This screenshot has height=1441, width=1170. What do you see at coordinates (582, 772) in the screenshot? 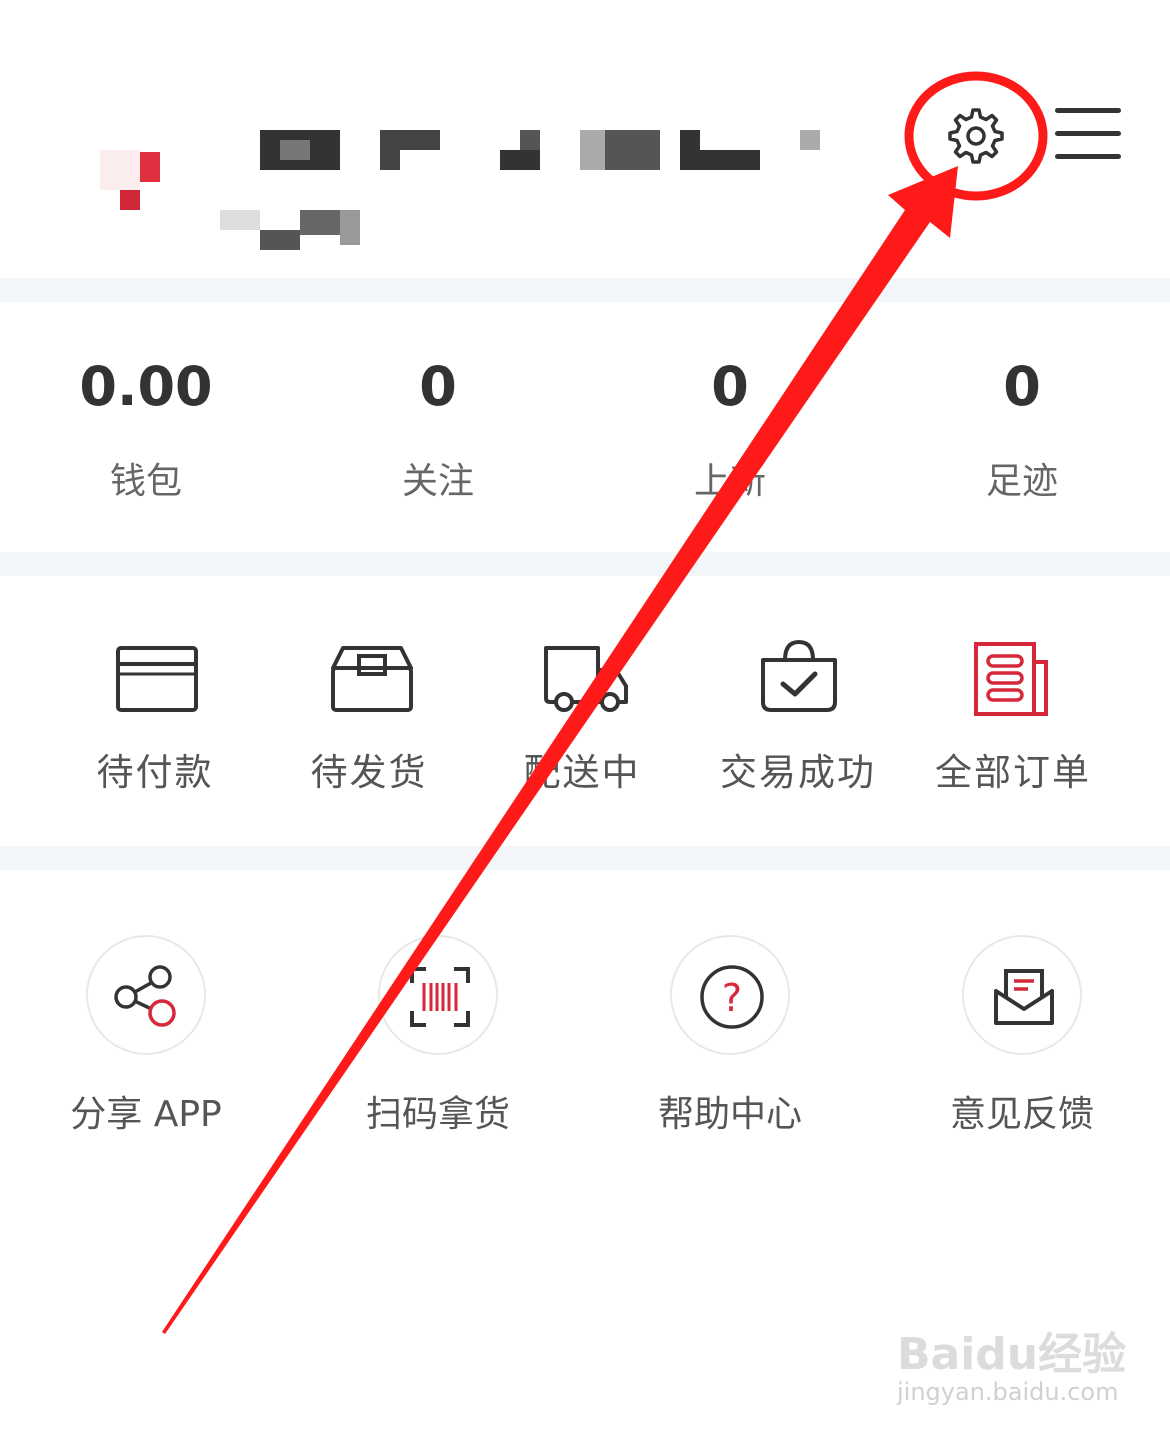
I see `order-label: 配送中` at bounding box center [582, 772].